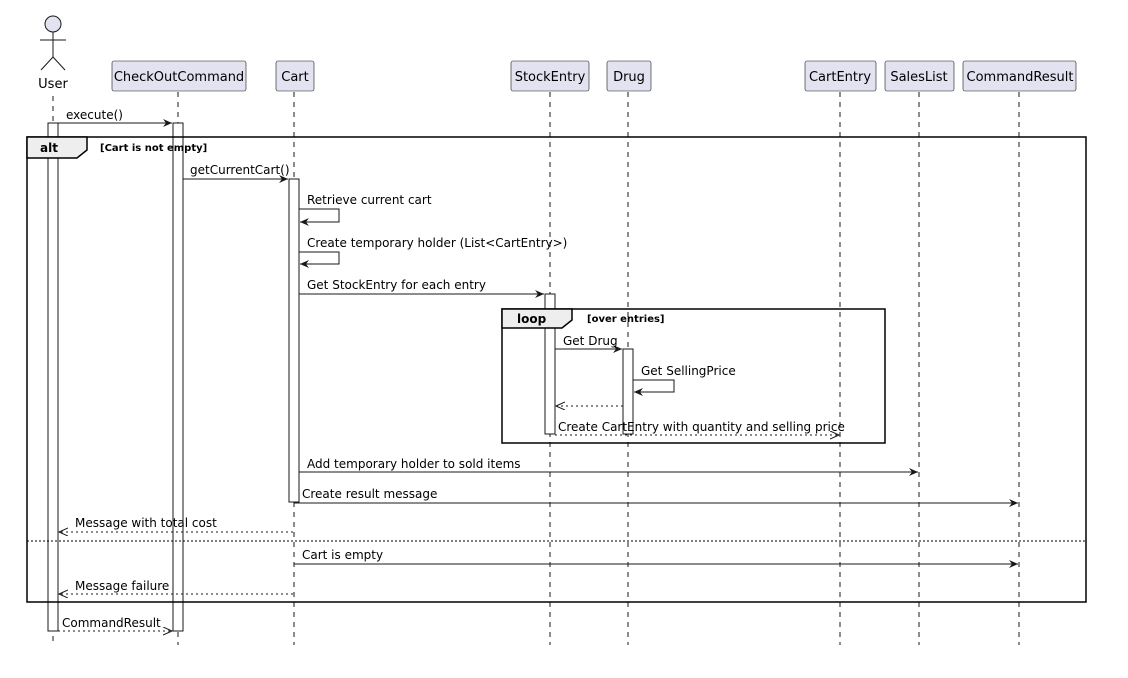 The image size is (1128, 678). I want to click on actor-leg-left, so click(47, 63).